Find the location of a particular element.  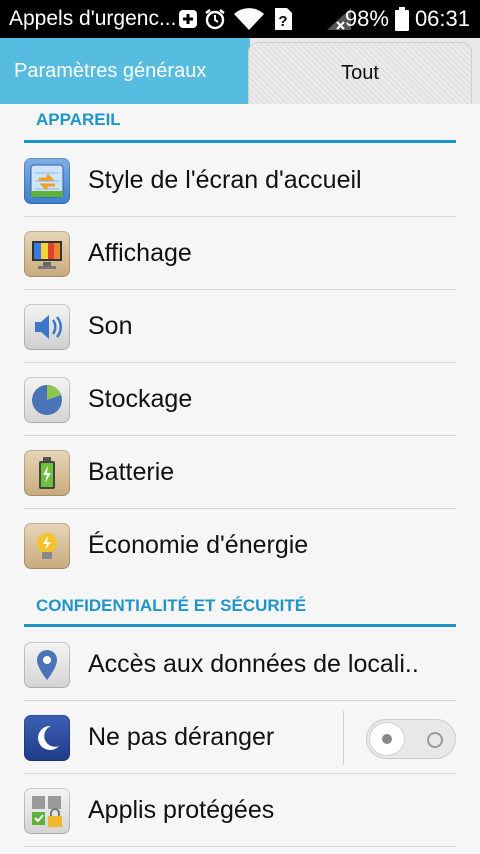

row-battery: Batterie is located at coordinates (240, 472).